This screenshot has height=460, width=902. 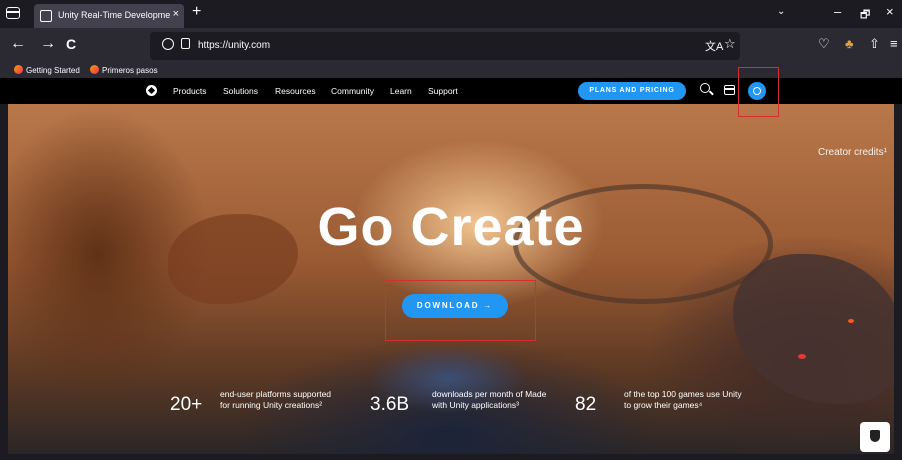 I want to click on bookmark-label: Getting Started, so click(x=53, y=70).